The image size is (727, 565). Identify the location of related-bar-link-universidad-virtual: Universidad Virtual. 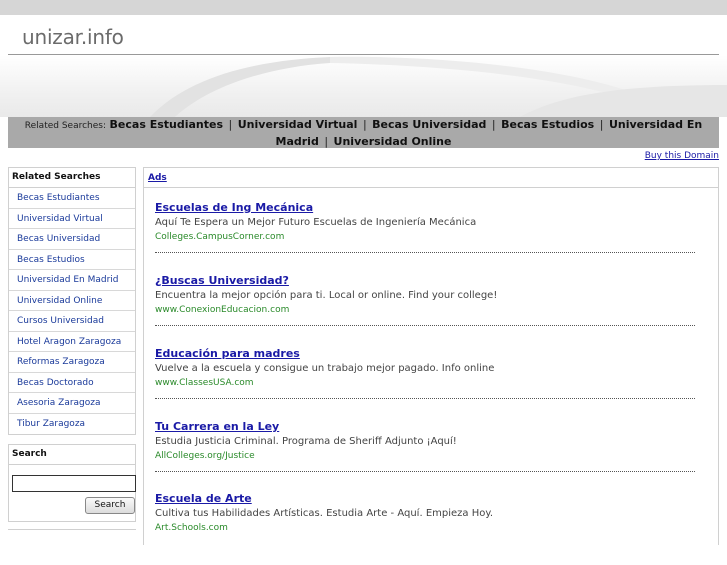
(298, 124).